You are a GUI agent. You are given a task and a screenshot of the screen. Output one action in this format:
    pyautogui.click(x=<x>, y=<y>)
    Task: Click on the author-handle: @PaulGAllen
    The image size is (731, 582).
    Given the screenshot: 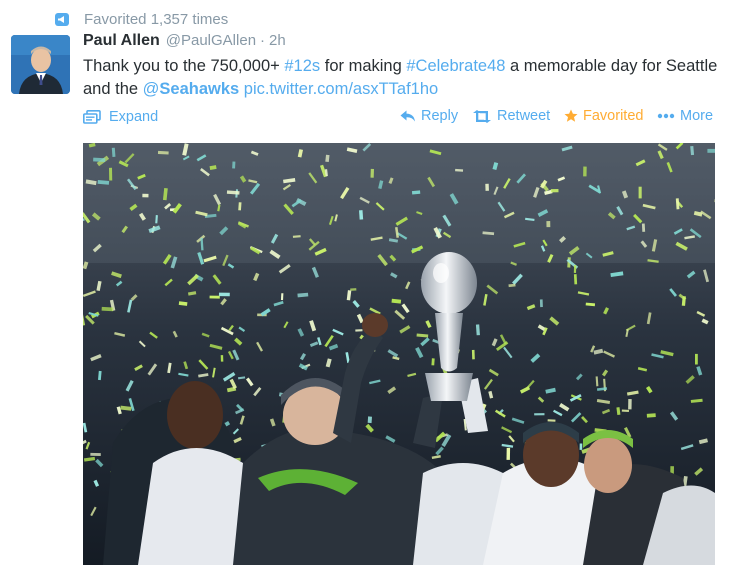 What is the action you would take?
    pyautogui.click(x=211, y=40)
    